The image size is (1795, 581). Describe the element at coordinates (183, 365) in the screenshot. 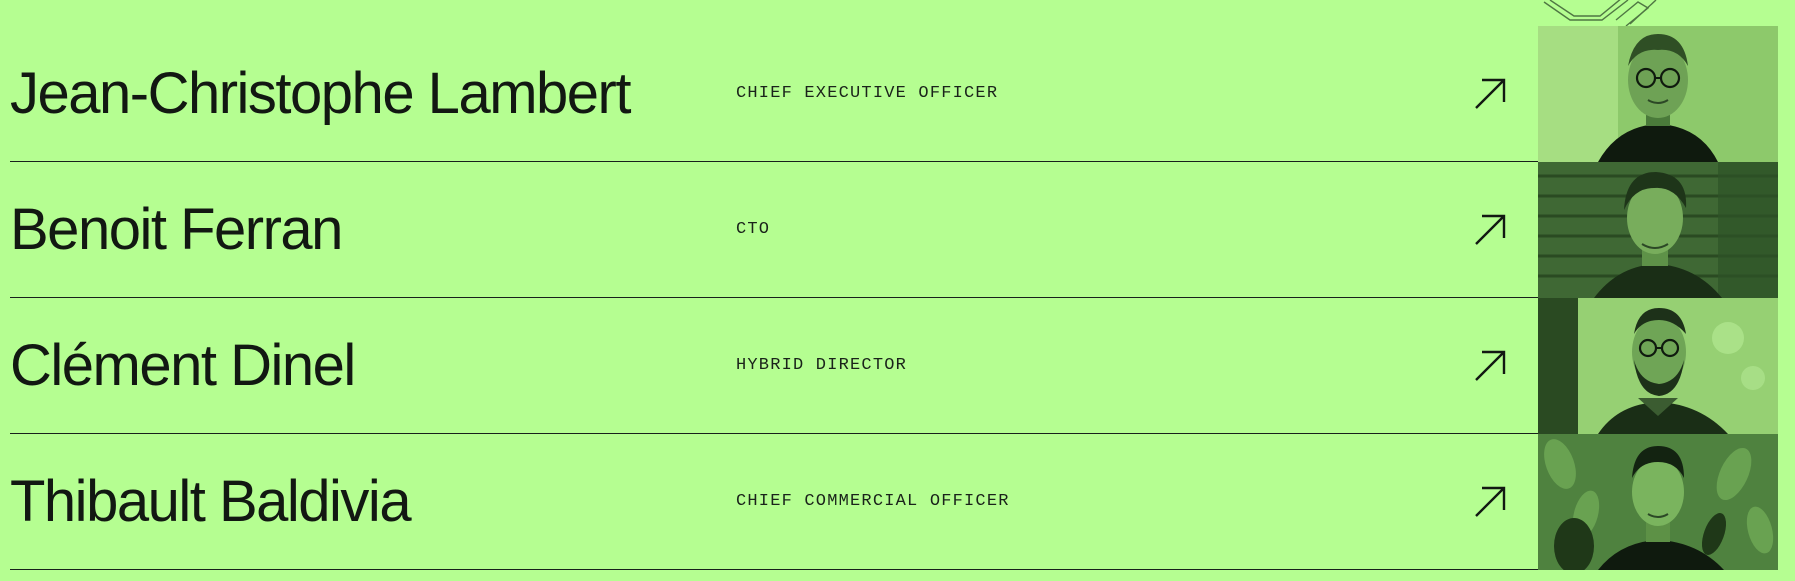

I see `member-name: Clément Dinel` at that location.